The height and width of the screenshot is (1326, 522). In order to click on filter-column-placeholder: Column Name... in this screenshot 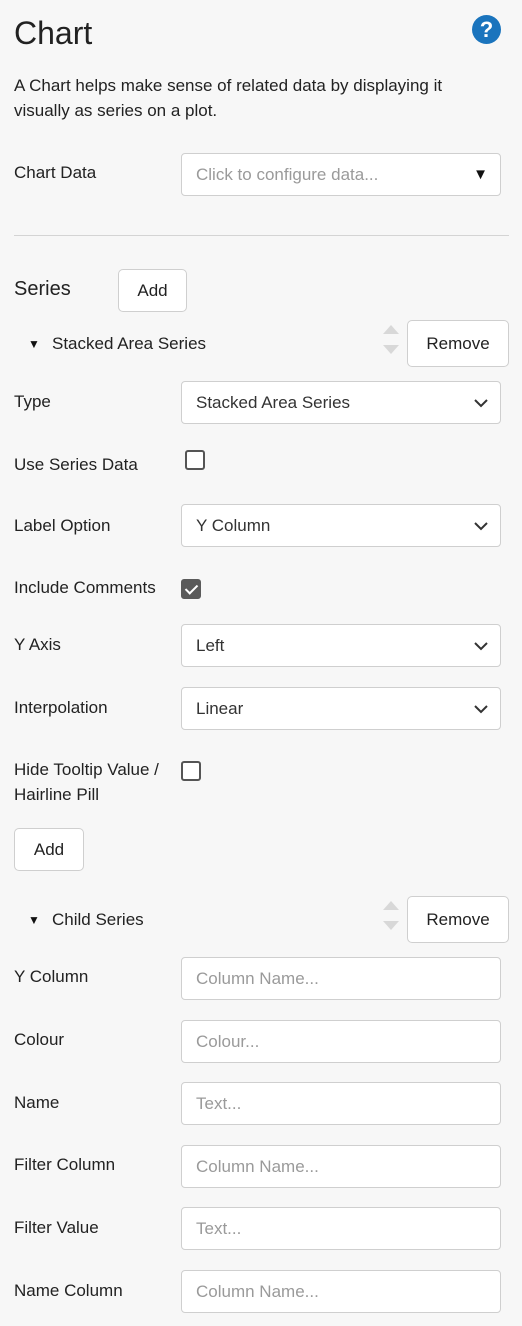, I will do `click(257, 1166)`.